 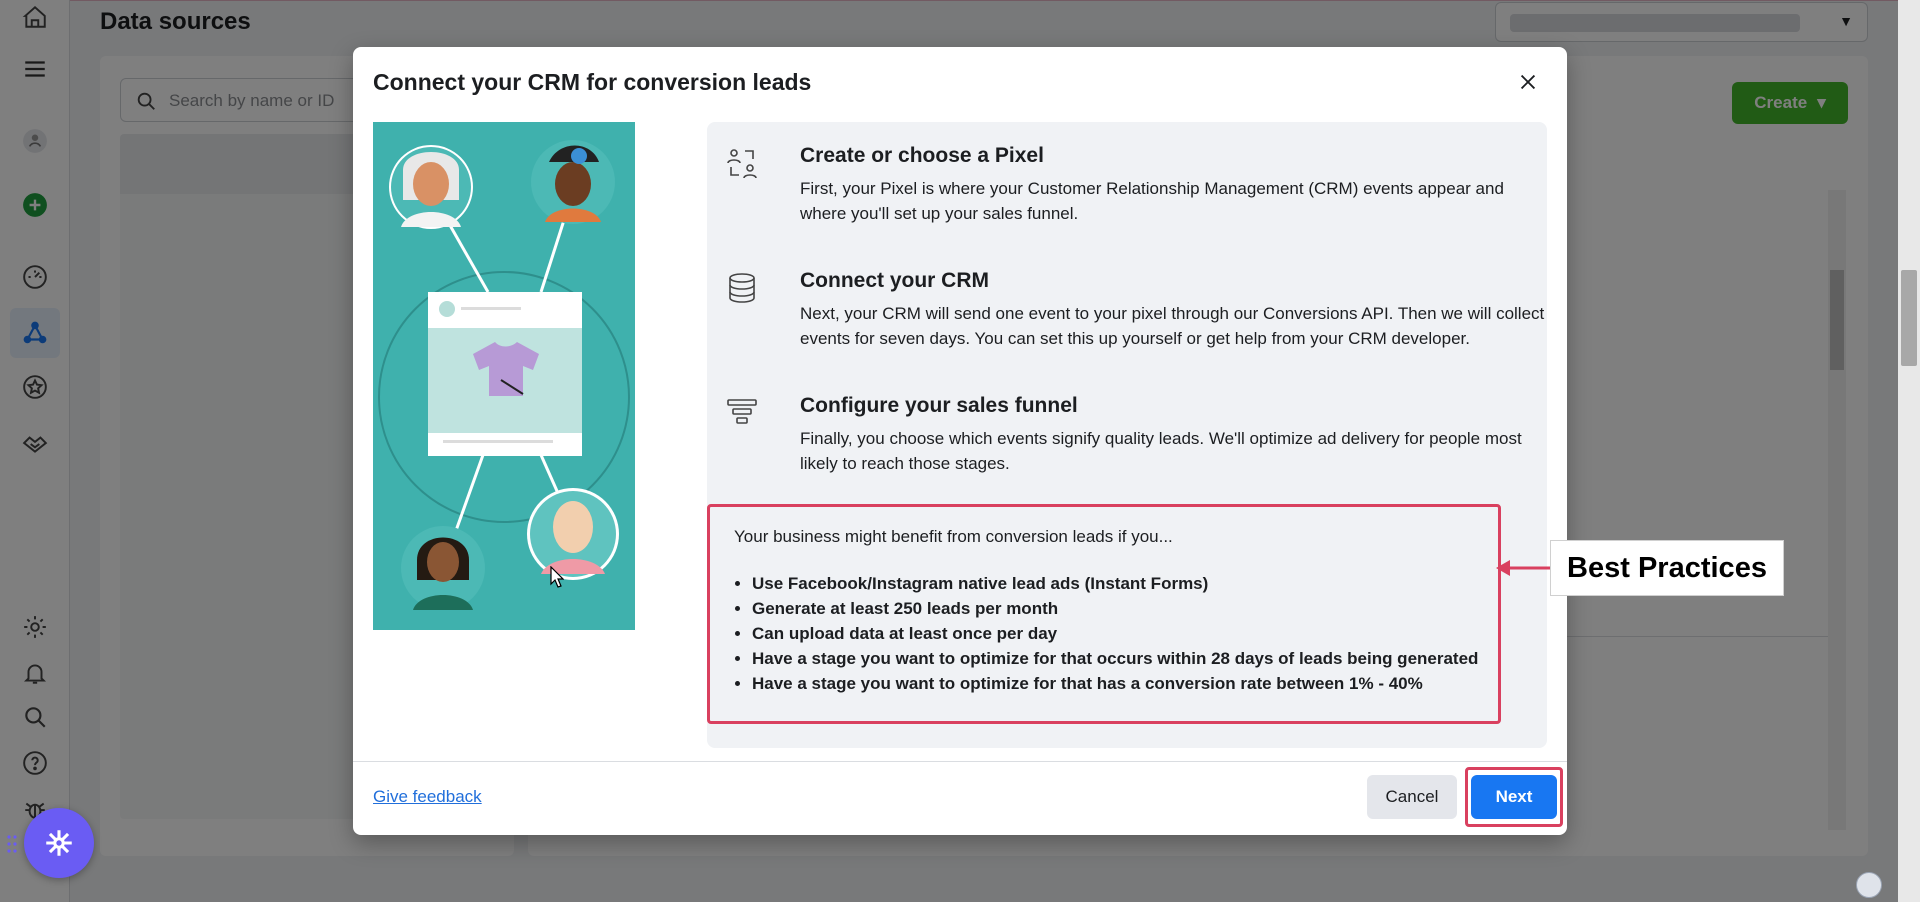 I want to click on cancel-button: Cancel, so click(x=1412, y=797).